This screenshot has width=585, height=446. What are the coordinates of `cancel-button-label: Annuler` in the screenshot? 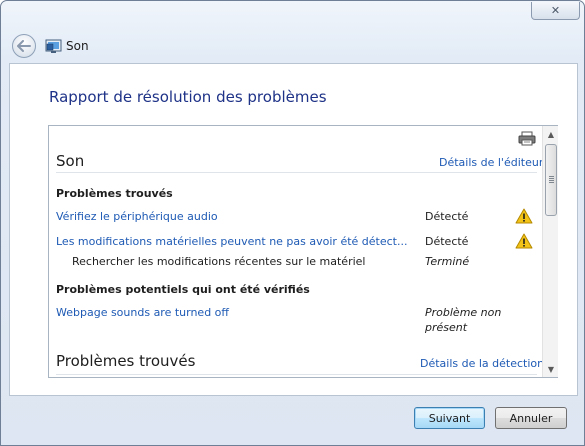 It's located at (531, 418).